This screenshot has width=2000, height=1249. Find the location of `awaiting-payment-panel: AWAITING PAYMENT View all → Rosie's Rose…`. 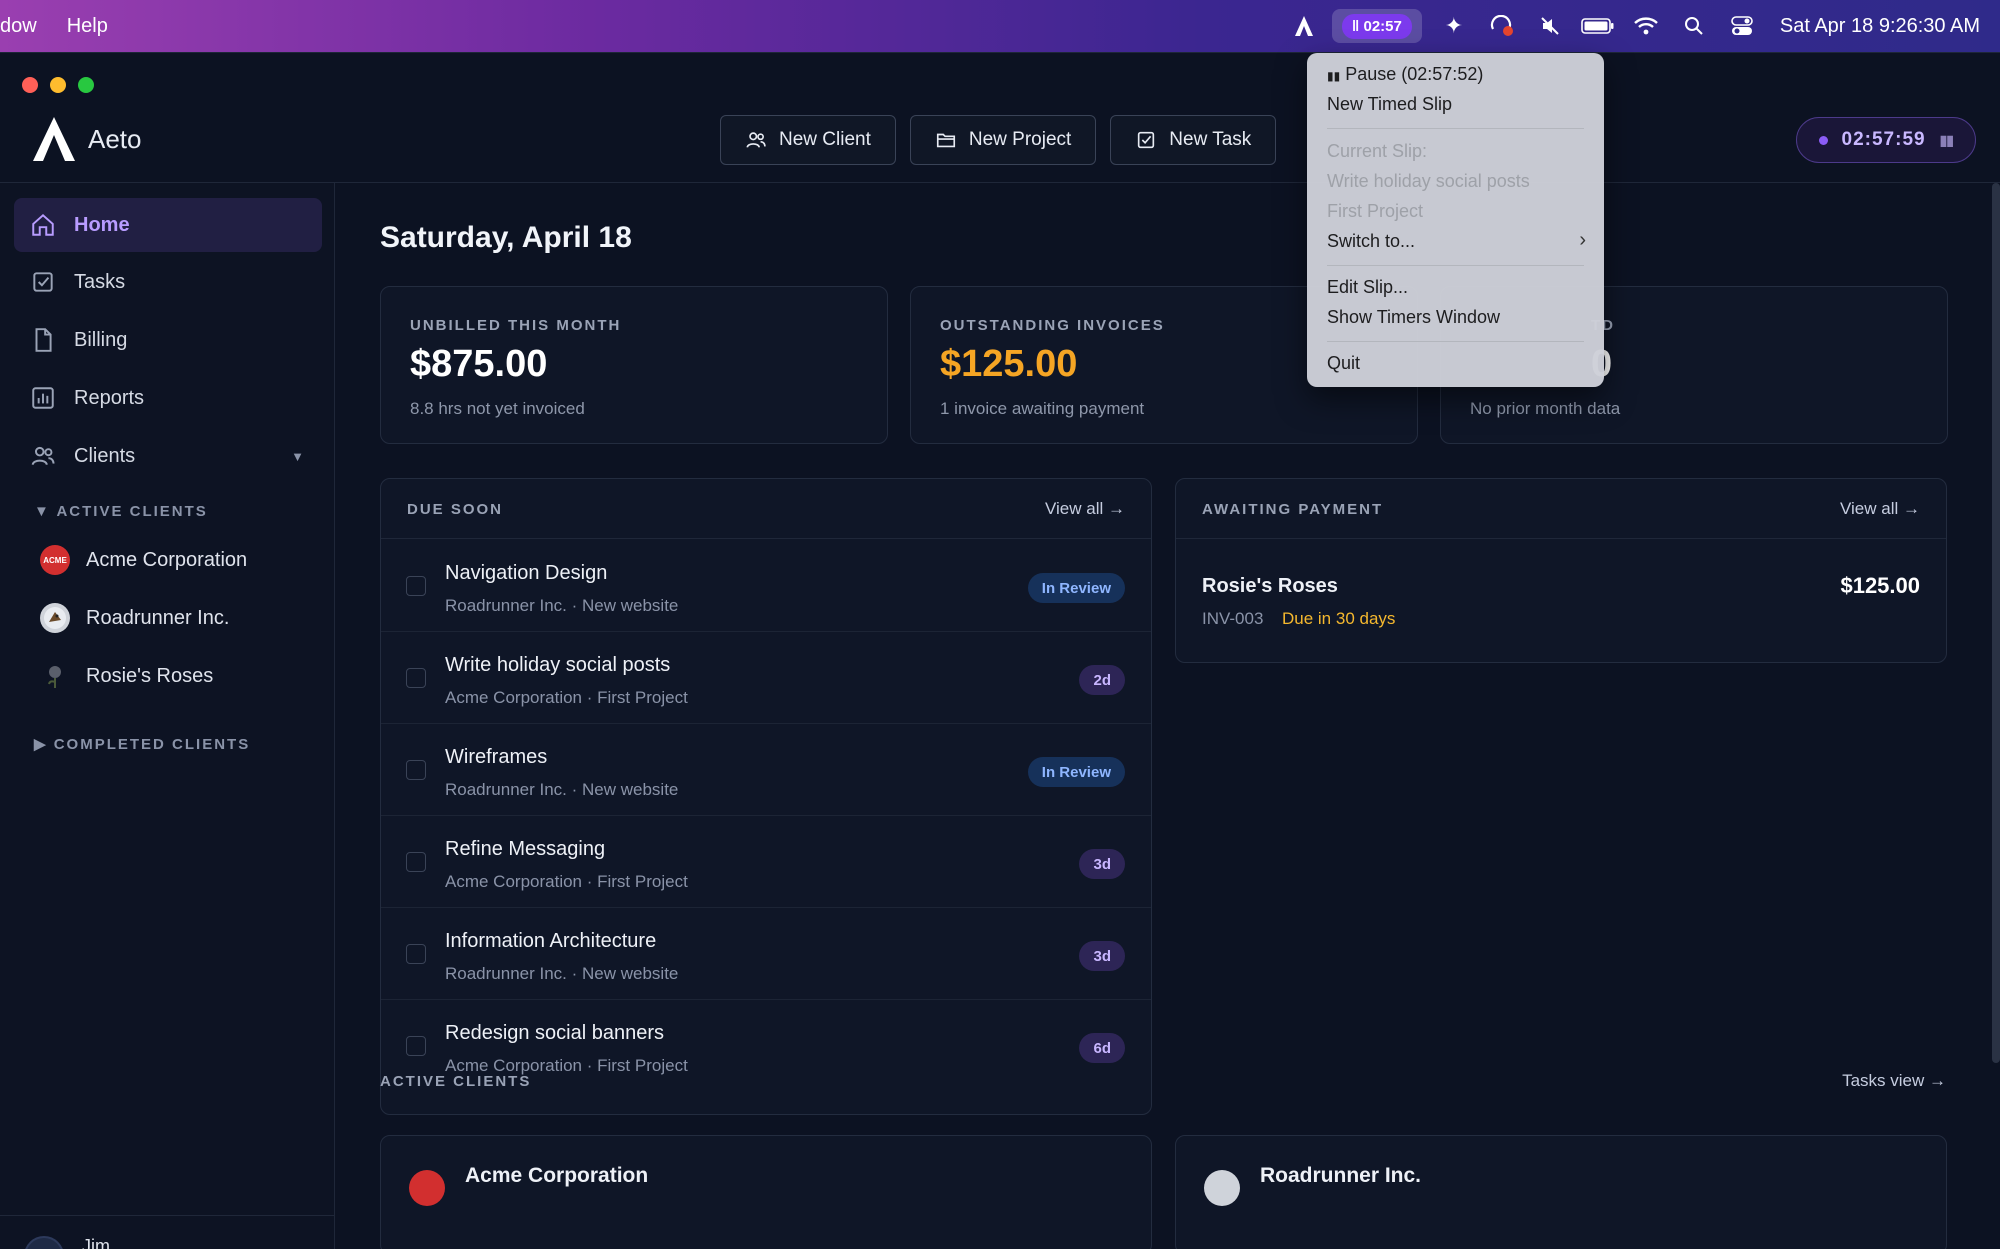

awaiting-payment-panel: AWAITING PAYMENT View all → Rosie's Rose… is located at coordinates (1561, 570).